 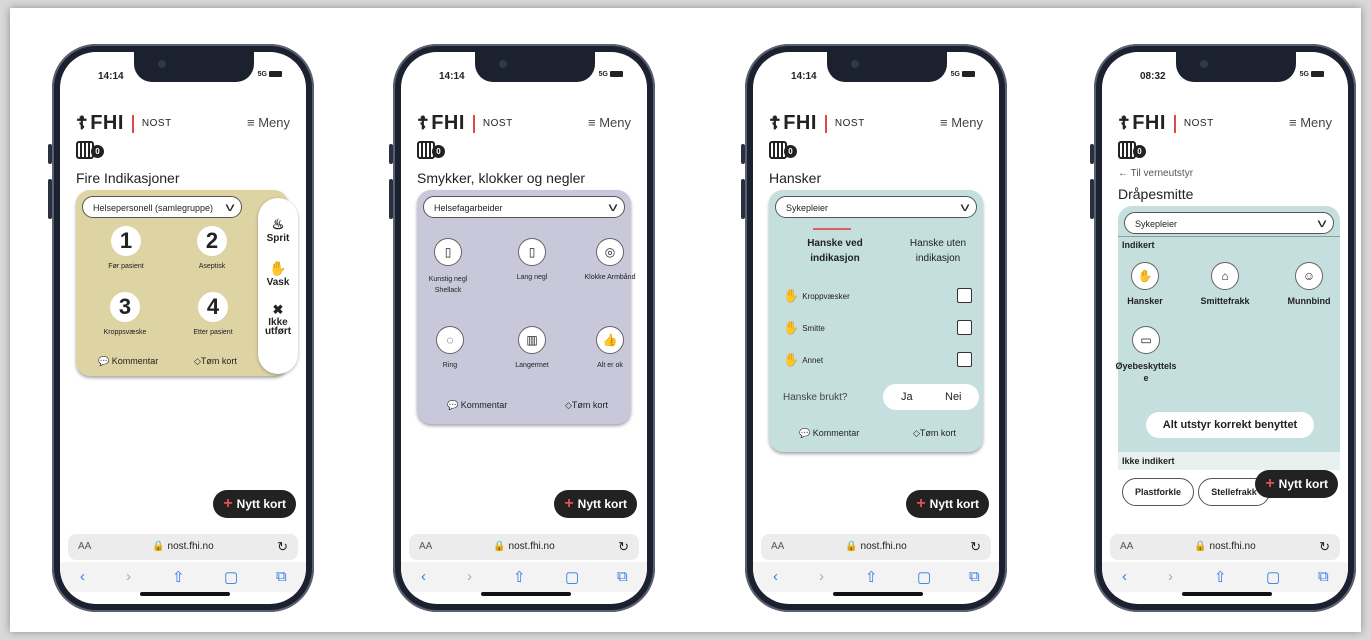 I want to click on checkbox-smitte, so click(x=964, y=327).